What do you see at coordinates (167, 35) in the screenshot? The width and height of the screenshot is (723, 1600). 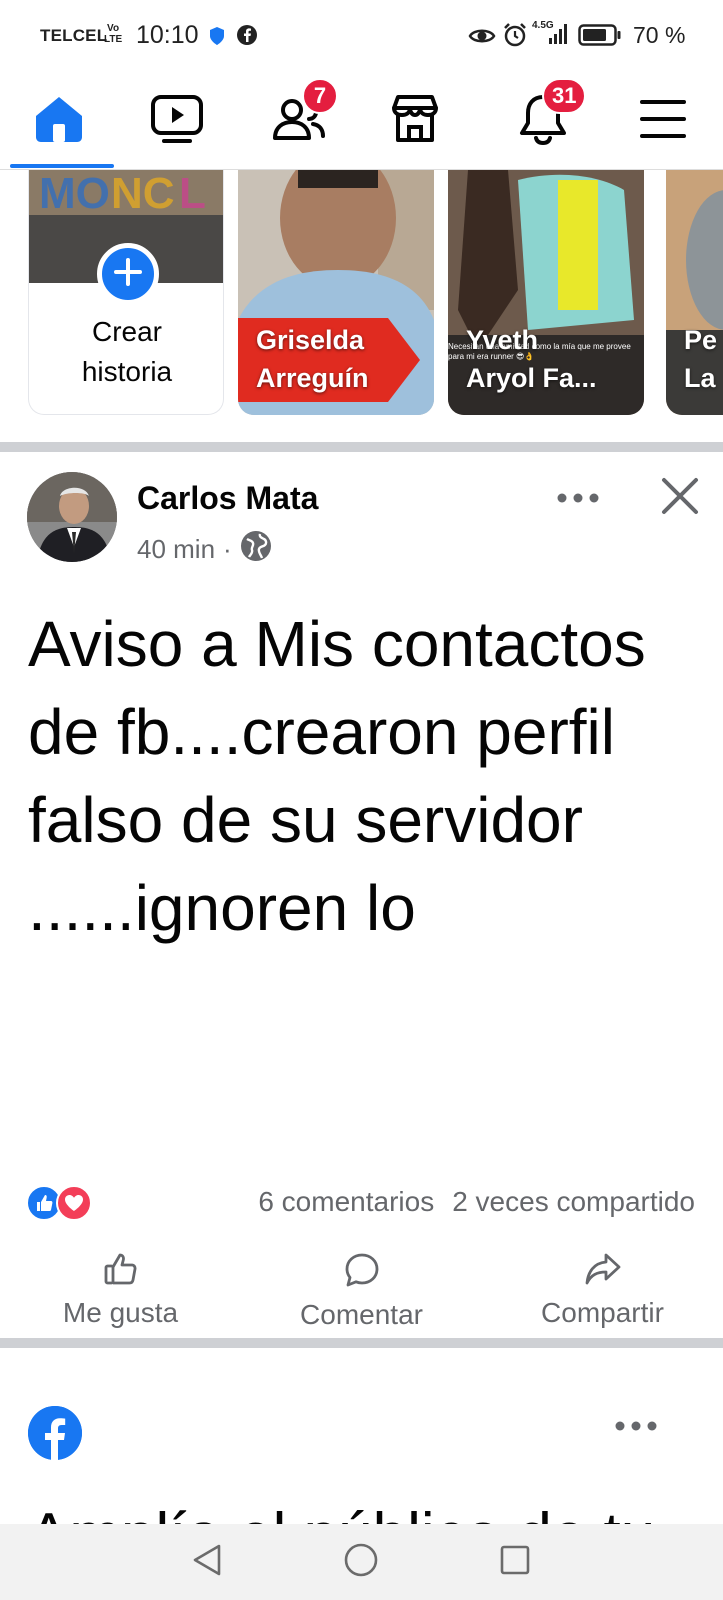 I see `clock: 10:10` at bounding box center [167, 35].